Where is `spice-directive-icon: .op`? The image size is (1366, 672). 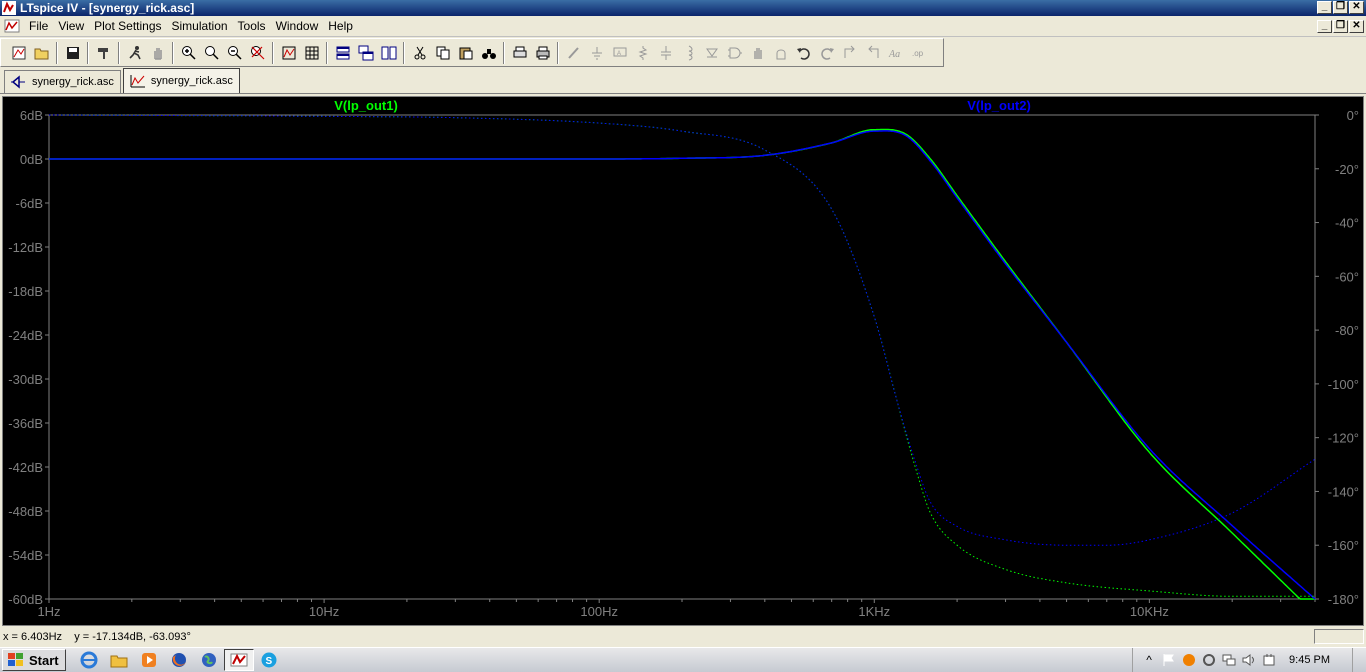
spice-directive-icon: .op is located at coordinates (918, 53).